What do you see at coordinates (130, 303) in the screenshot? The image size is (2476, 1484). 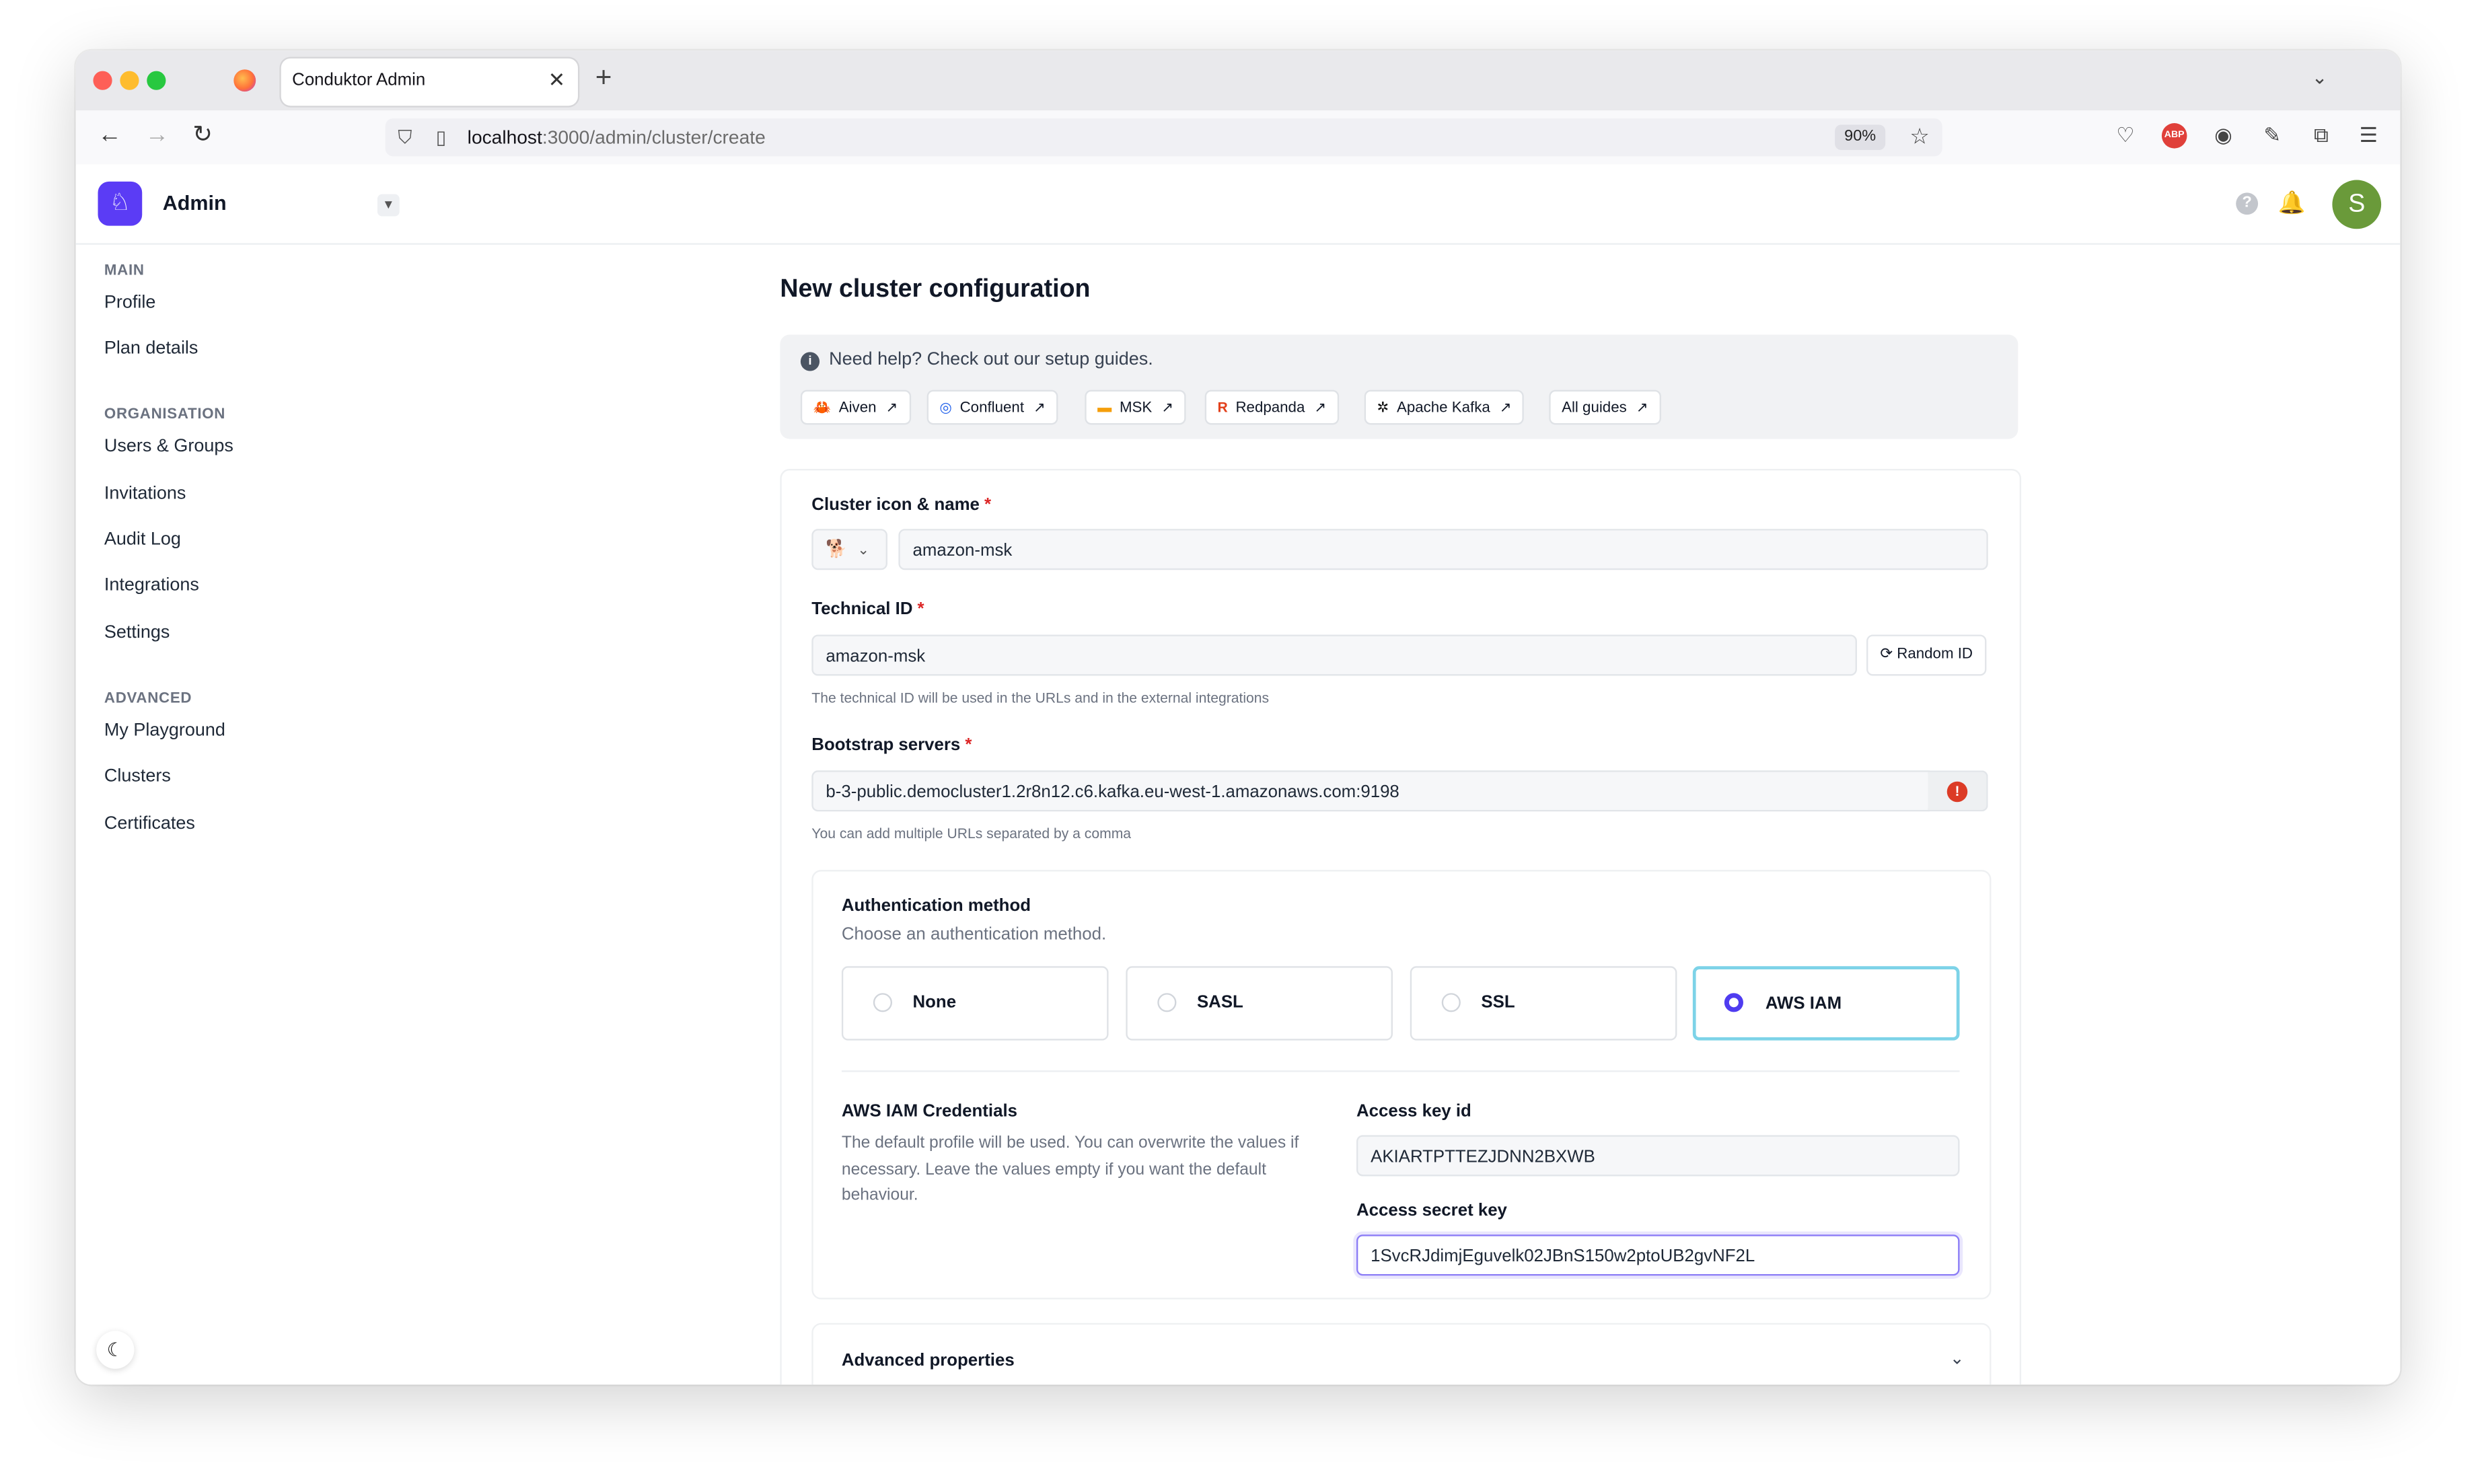 I see `sidebar-item-profile: Profile` at bounding box center [130, 303].